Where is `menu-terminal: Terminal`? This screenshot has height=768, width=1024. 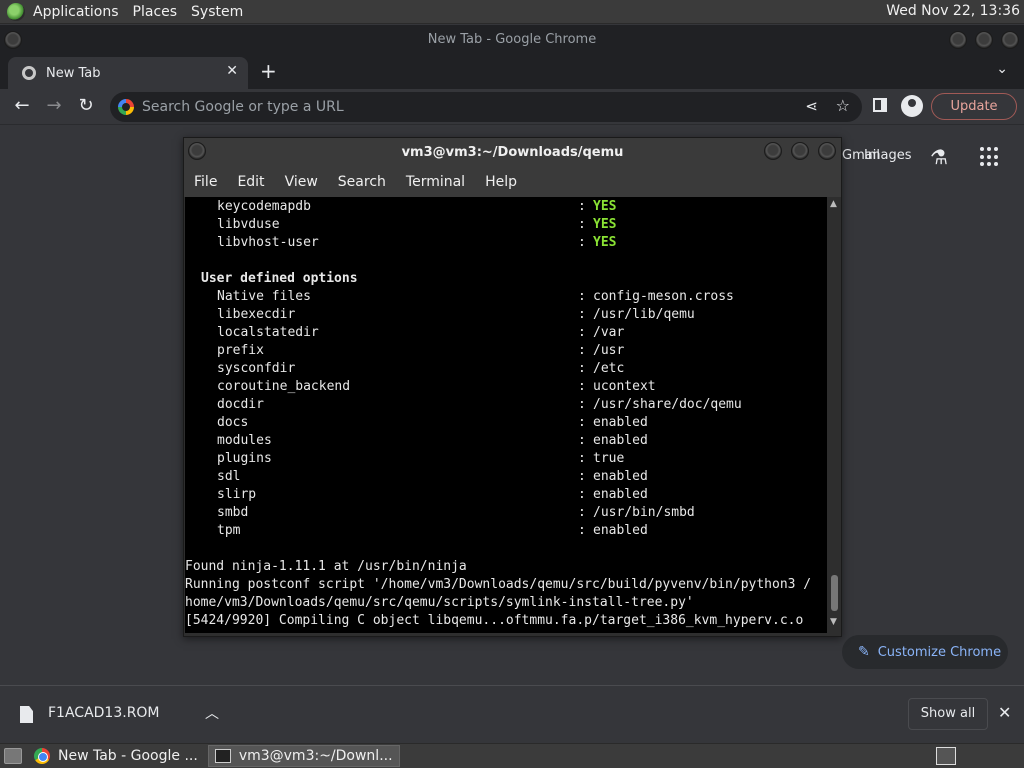
menu-terminal: Terminal is located at coordinates (435, 182).